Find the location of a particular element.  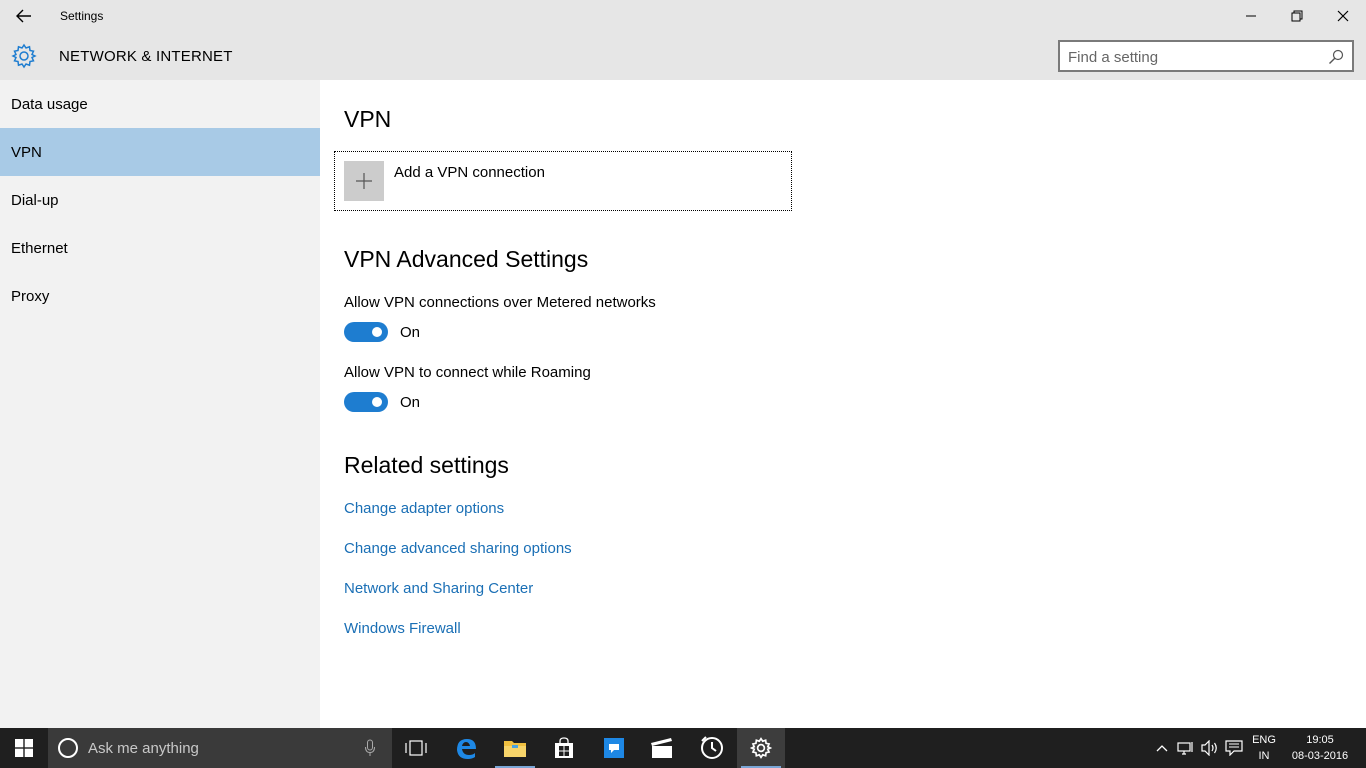

clock: 19:05 08-03-2016 is located at coordinates (1320, 748).